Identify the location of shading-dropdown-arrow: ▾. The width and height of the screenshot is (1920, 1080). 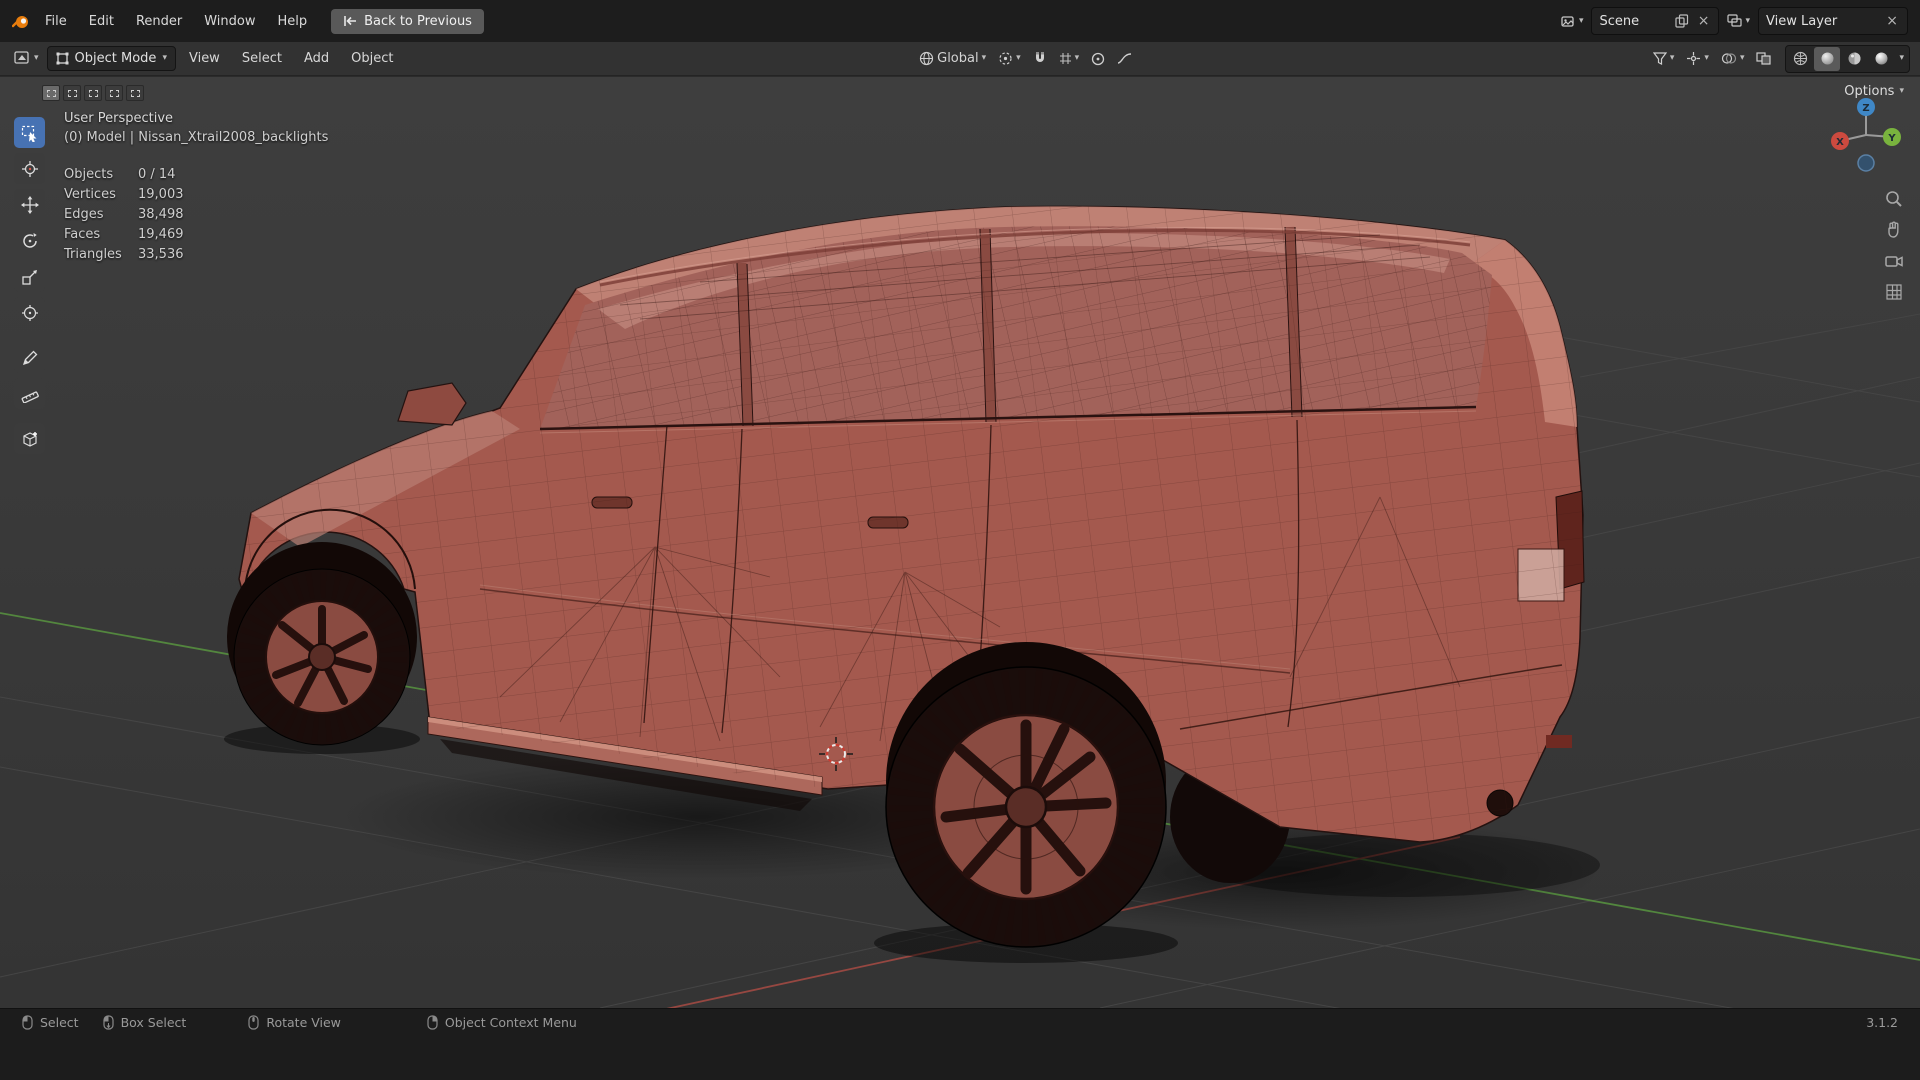
(1901, 58).